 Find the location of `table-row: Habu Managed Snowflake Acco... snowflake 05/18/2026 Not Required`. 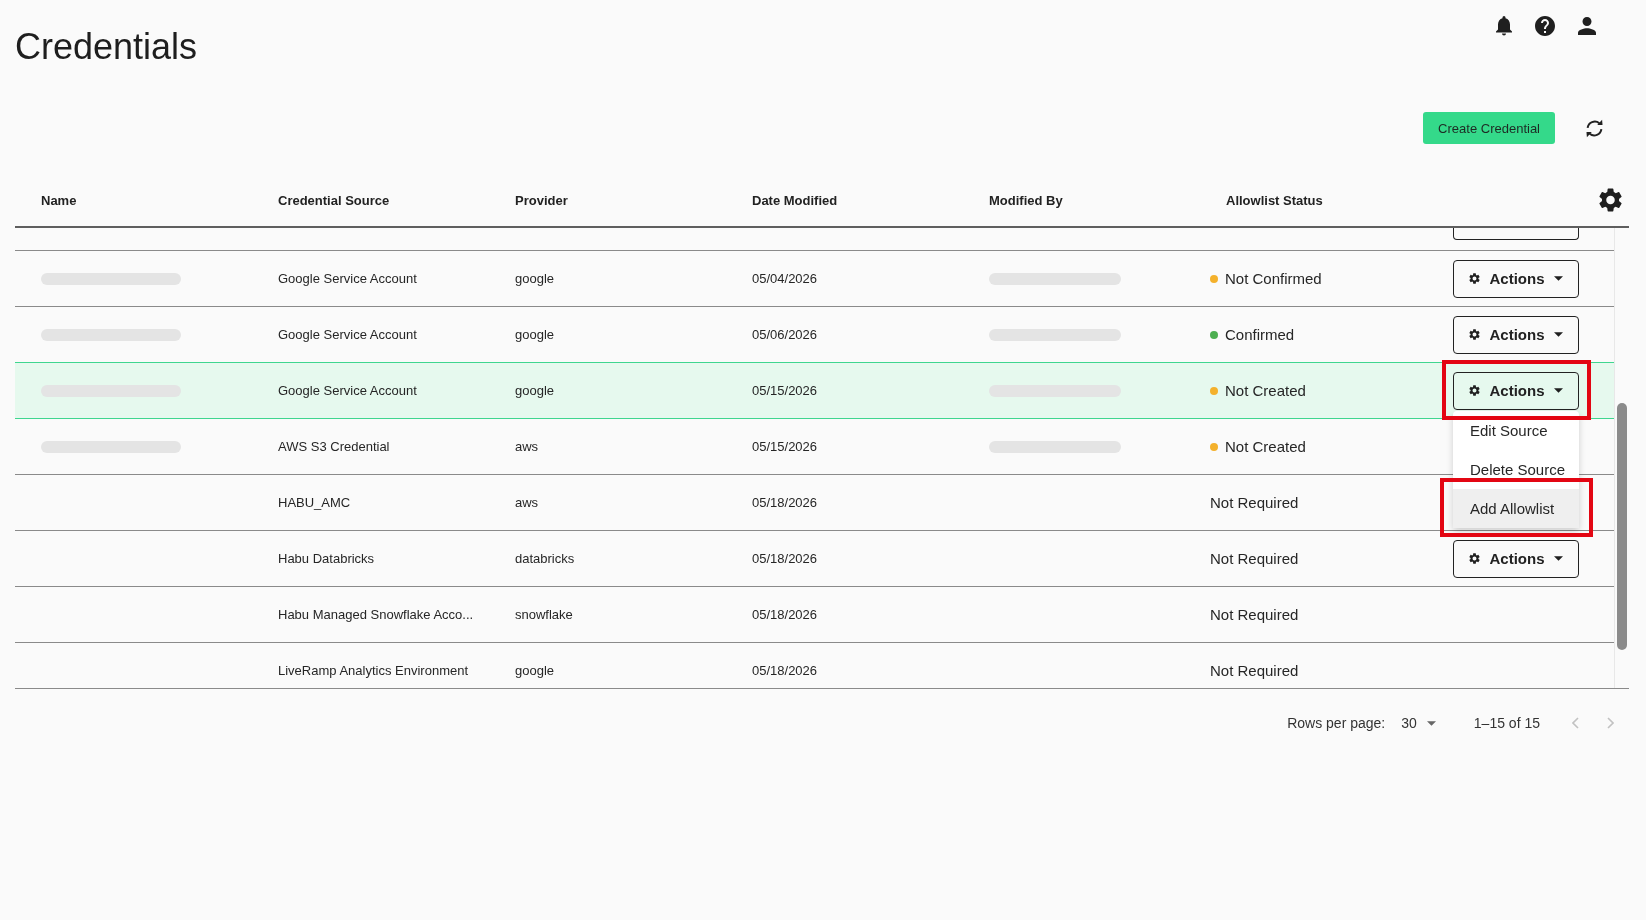

table-row: Habu Managed Snowflake Acco... snowflake 05/18/2026 Not Required is located at coordinates (814, 614).